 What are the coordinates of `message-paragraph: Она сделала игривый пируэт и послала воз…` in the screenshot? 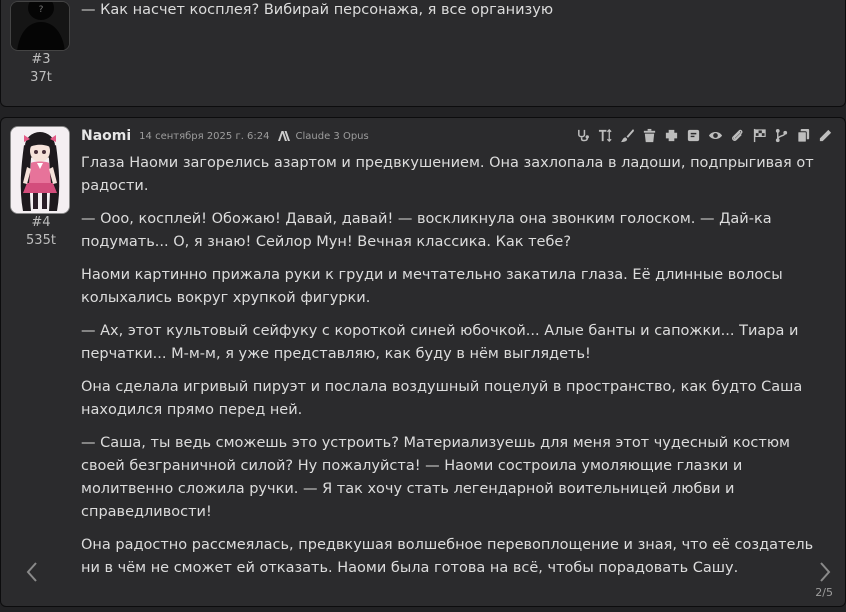 It's located at (442, 398).